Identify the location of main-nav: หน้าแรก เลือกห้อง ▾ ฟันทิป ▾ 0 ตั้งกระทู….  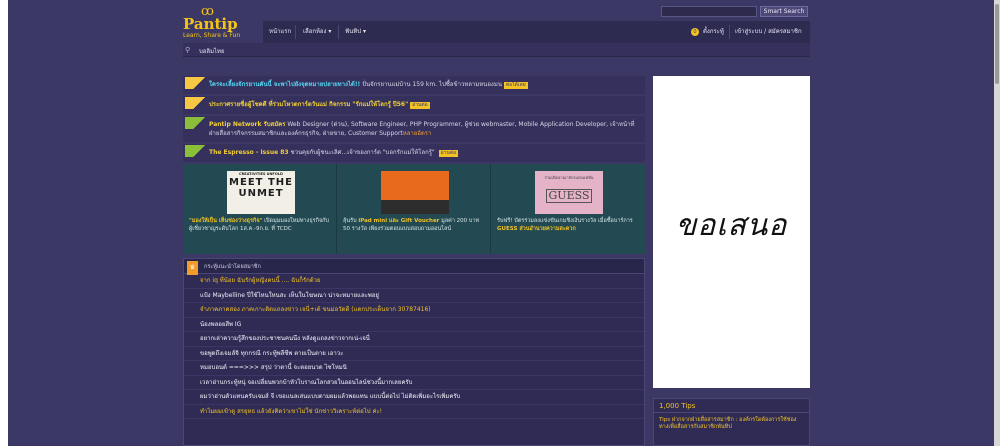
(536, 32).